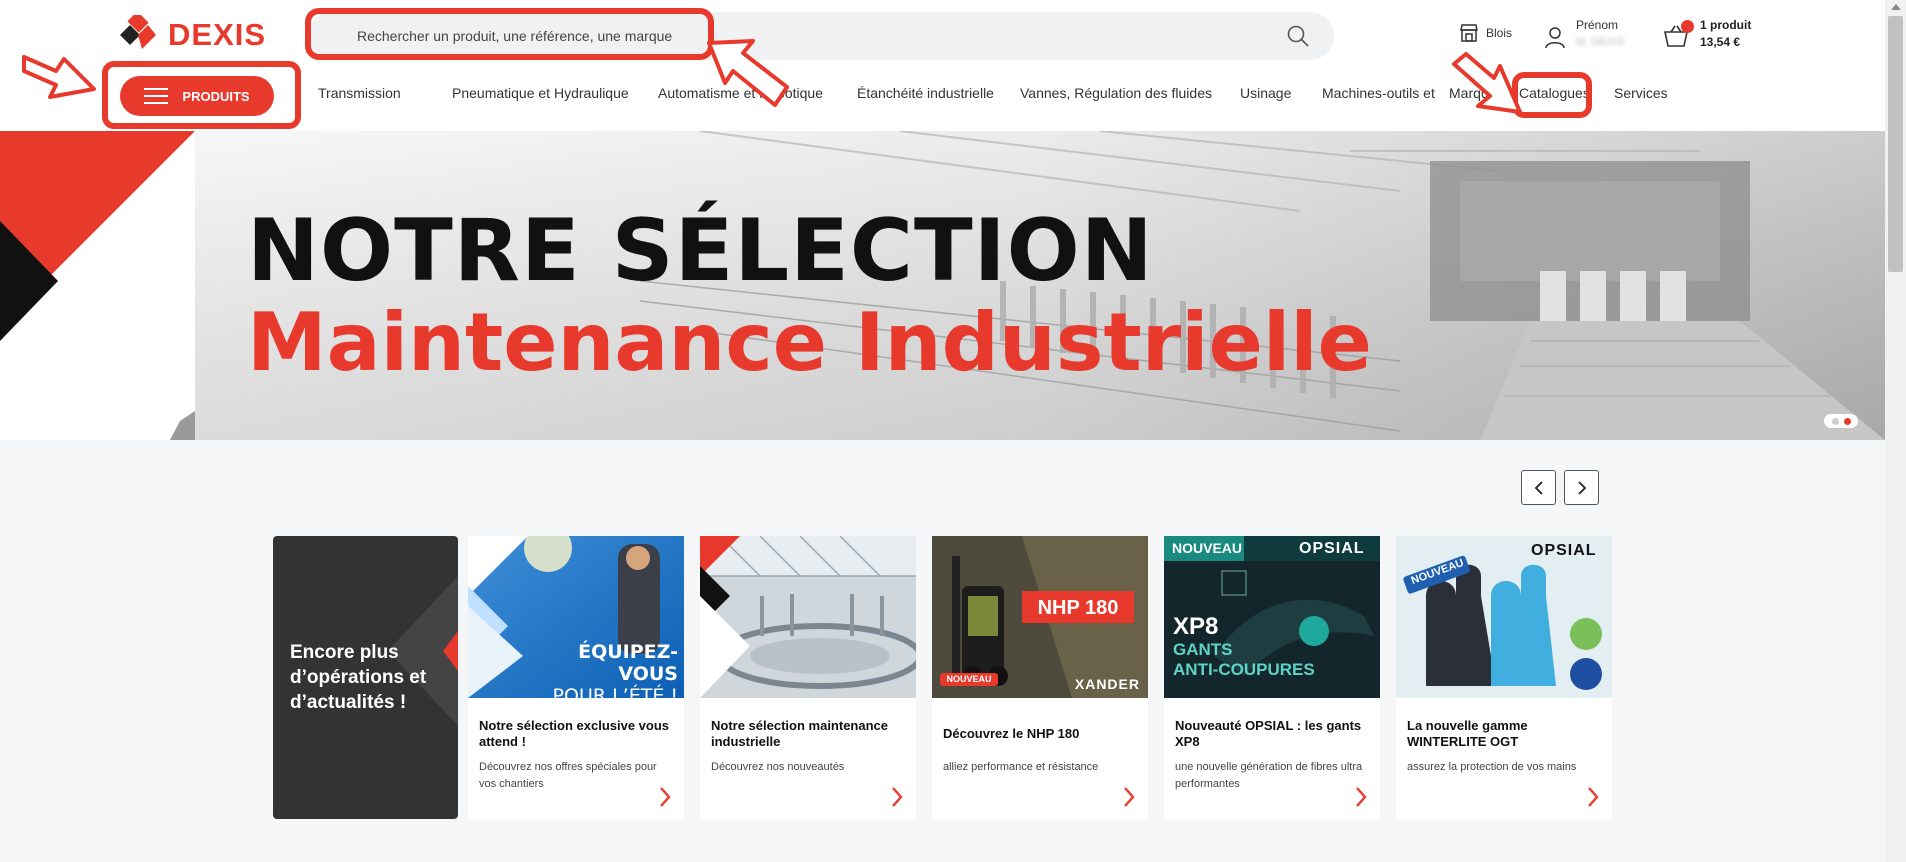  I want to click on nav-item-pneumatique: Pneumatique et Hydraulique, so click(555, 96).